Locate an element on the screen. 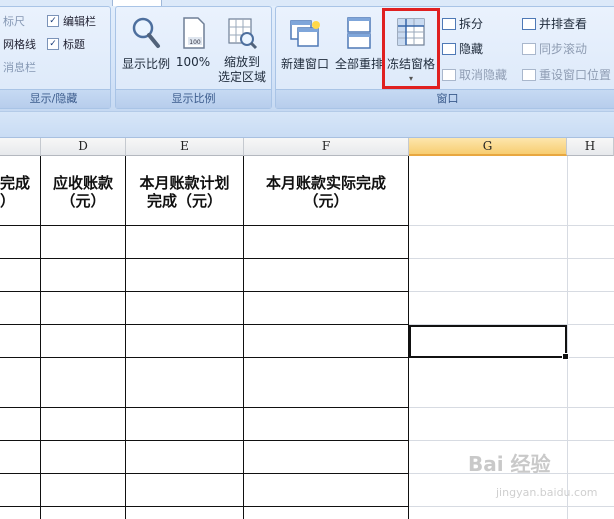  fill-handle is located at coordinates (565, 356).